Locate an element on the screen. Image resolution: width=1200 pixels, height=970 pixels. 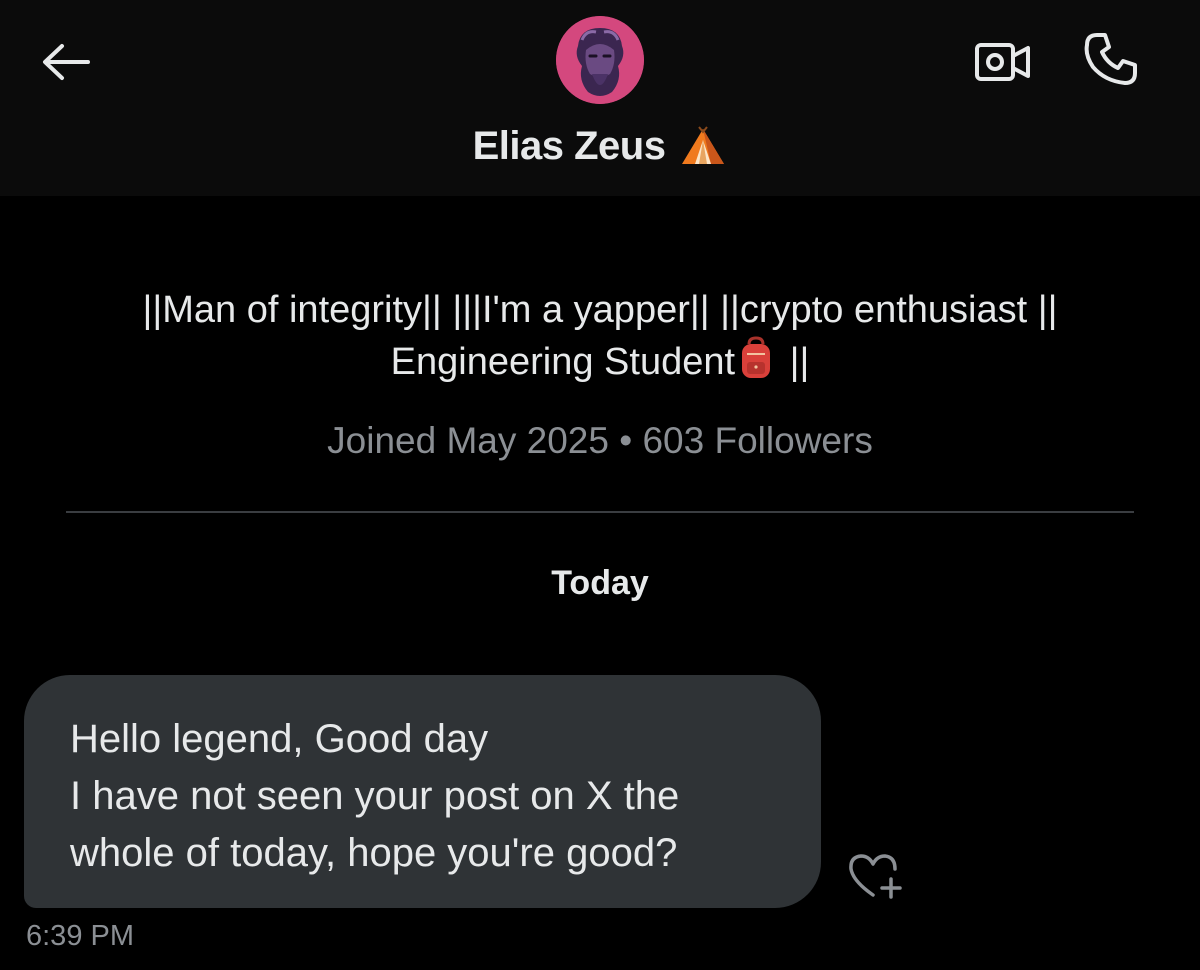
avatar is located at coordinates (600, 60).